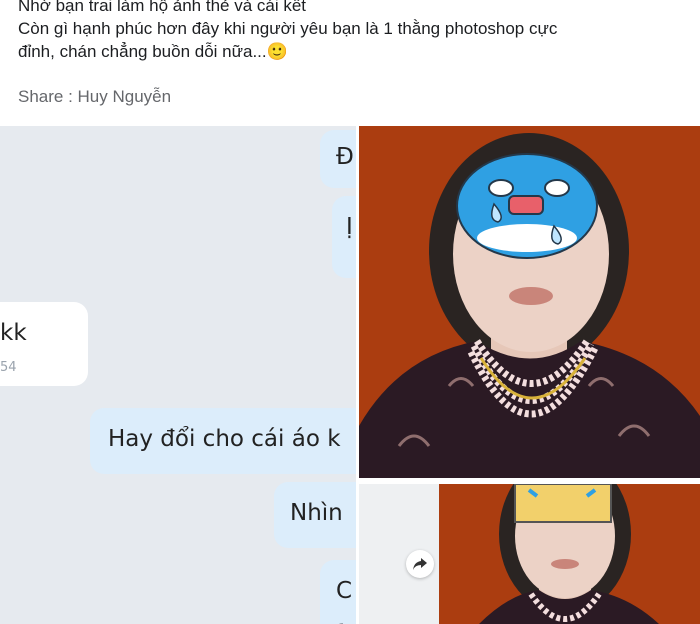  Describe the element at coordinates (8, 367) in the screenshot. I see `chat-time: 54` at that location.